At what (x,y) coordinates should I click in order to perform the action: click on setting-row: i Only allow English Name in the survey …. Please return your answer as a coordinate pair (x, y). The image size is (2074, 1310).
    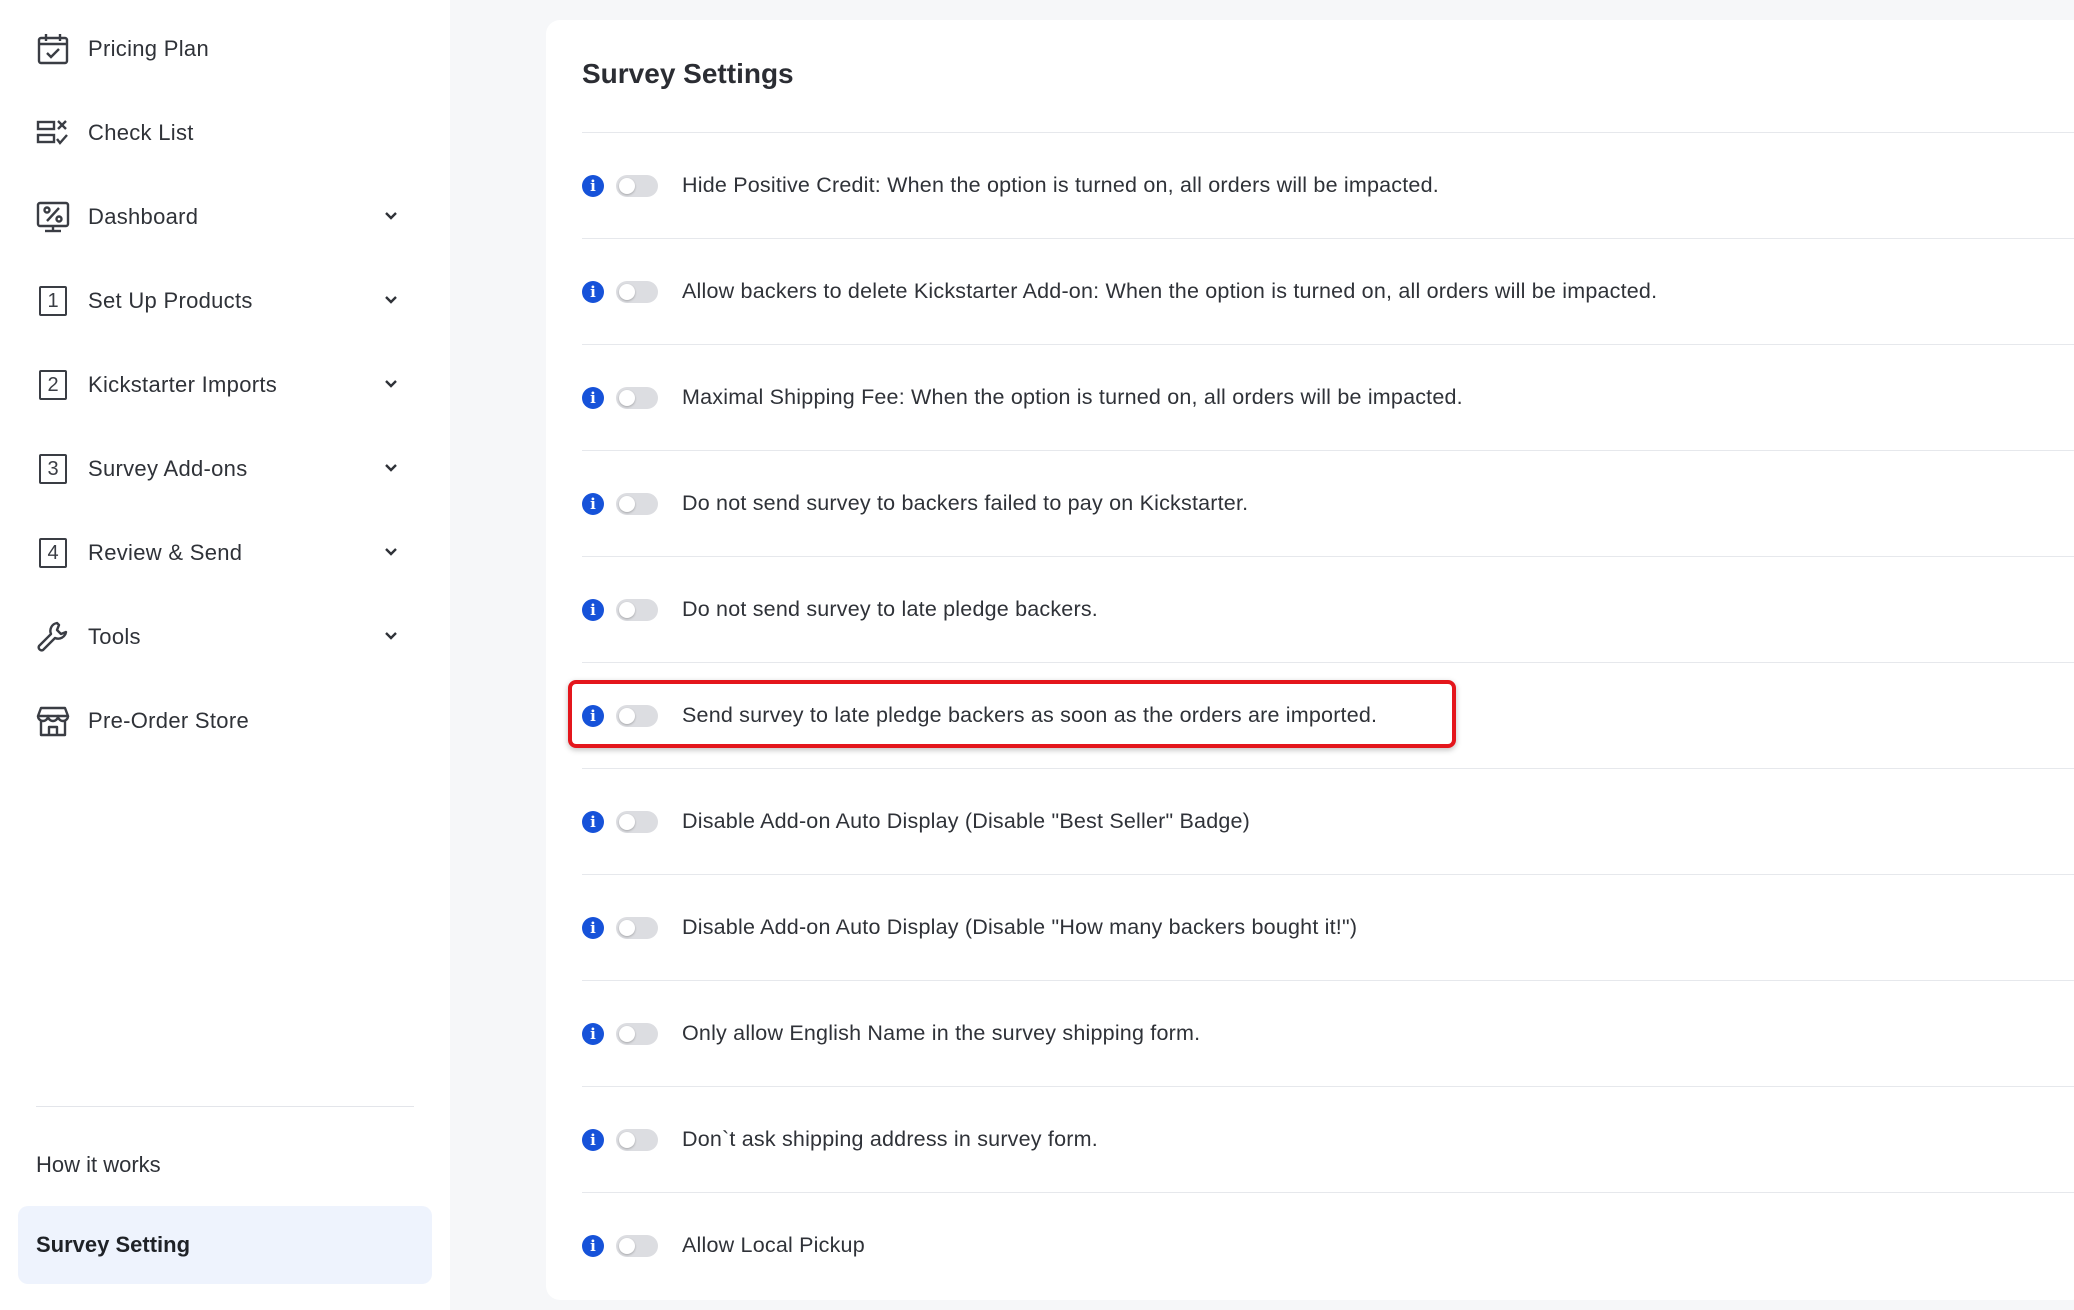
    Looking at the image, I should click on (1328, 1033).